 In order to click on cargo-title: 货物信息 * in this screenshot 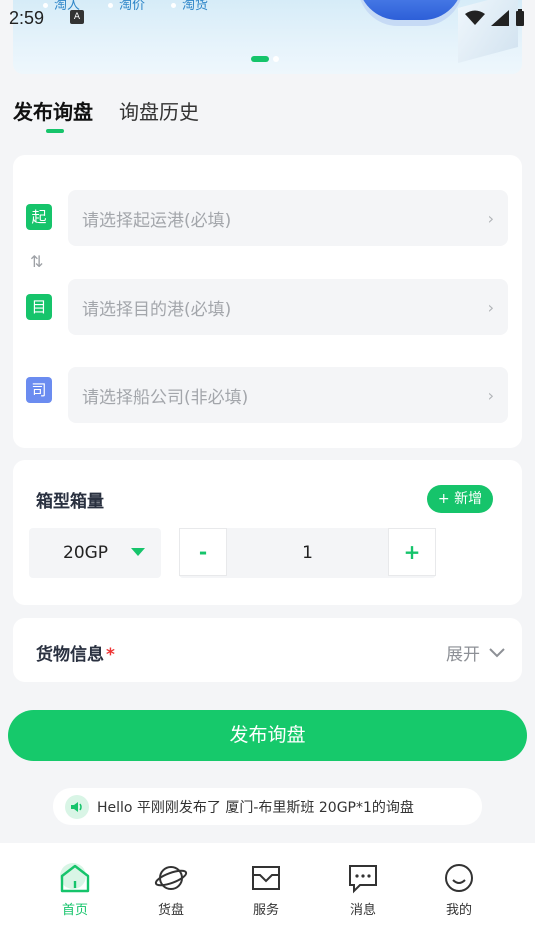, I will do `click(75, 652)`.